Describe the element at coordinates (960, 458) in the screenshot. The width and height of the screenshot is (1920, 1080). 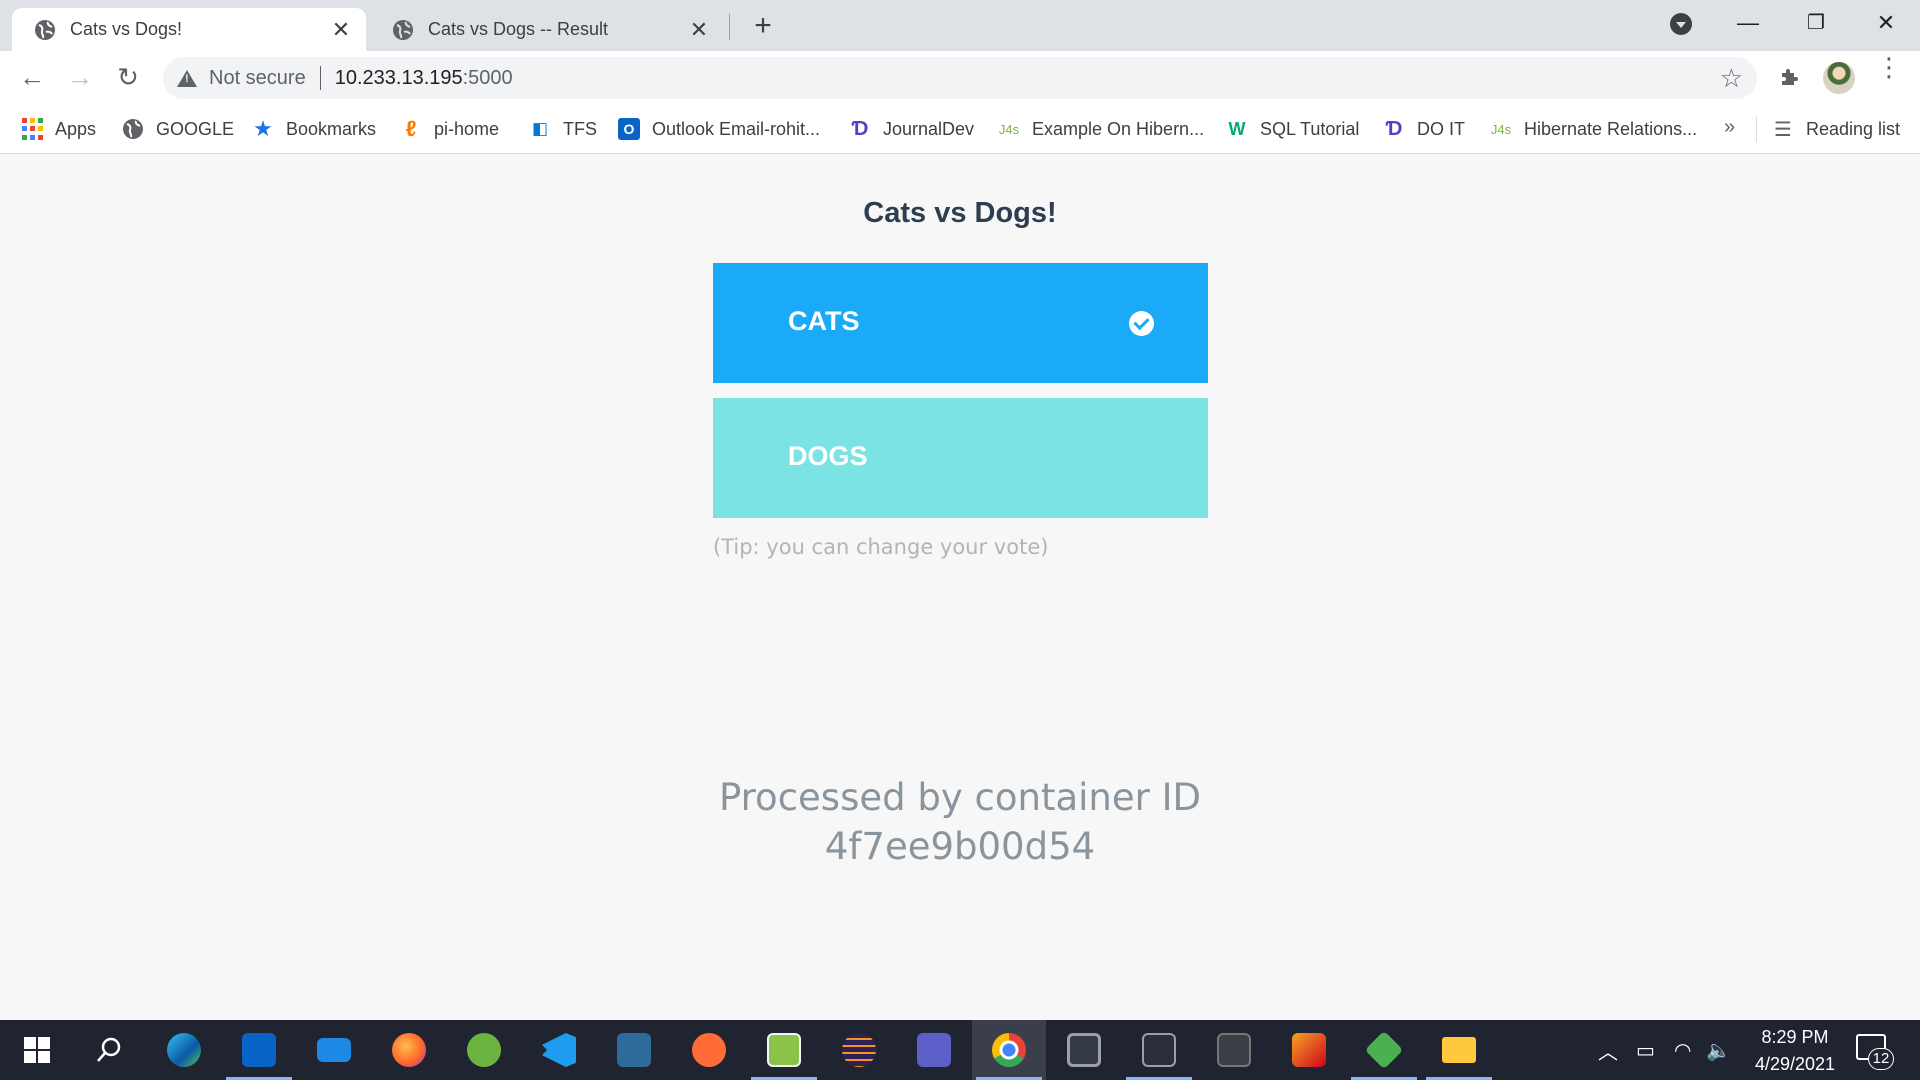
I see `vote-dogs-button: DOGS` at that location.